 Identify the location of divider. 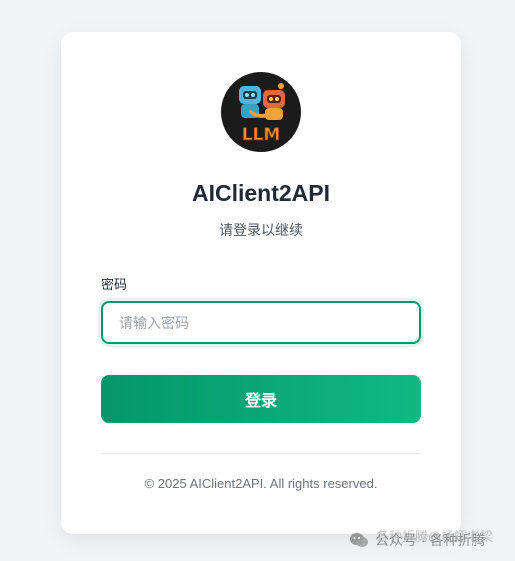
(261, 453).